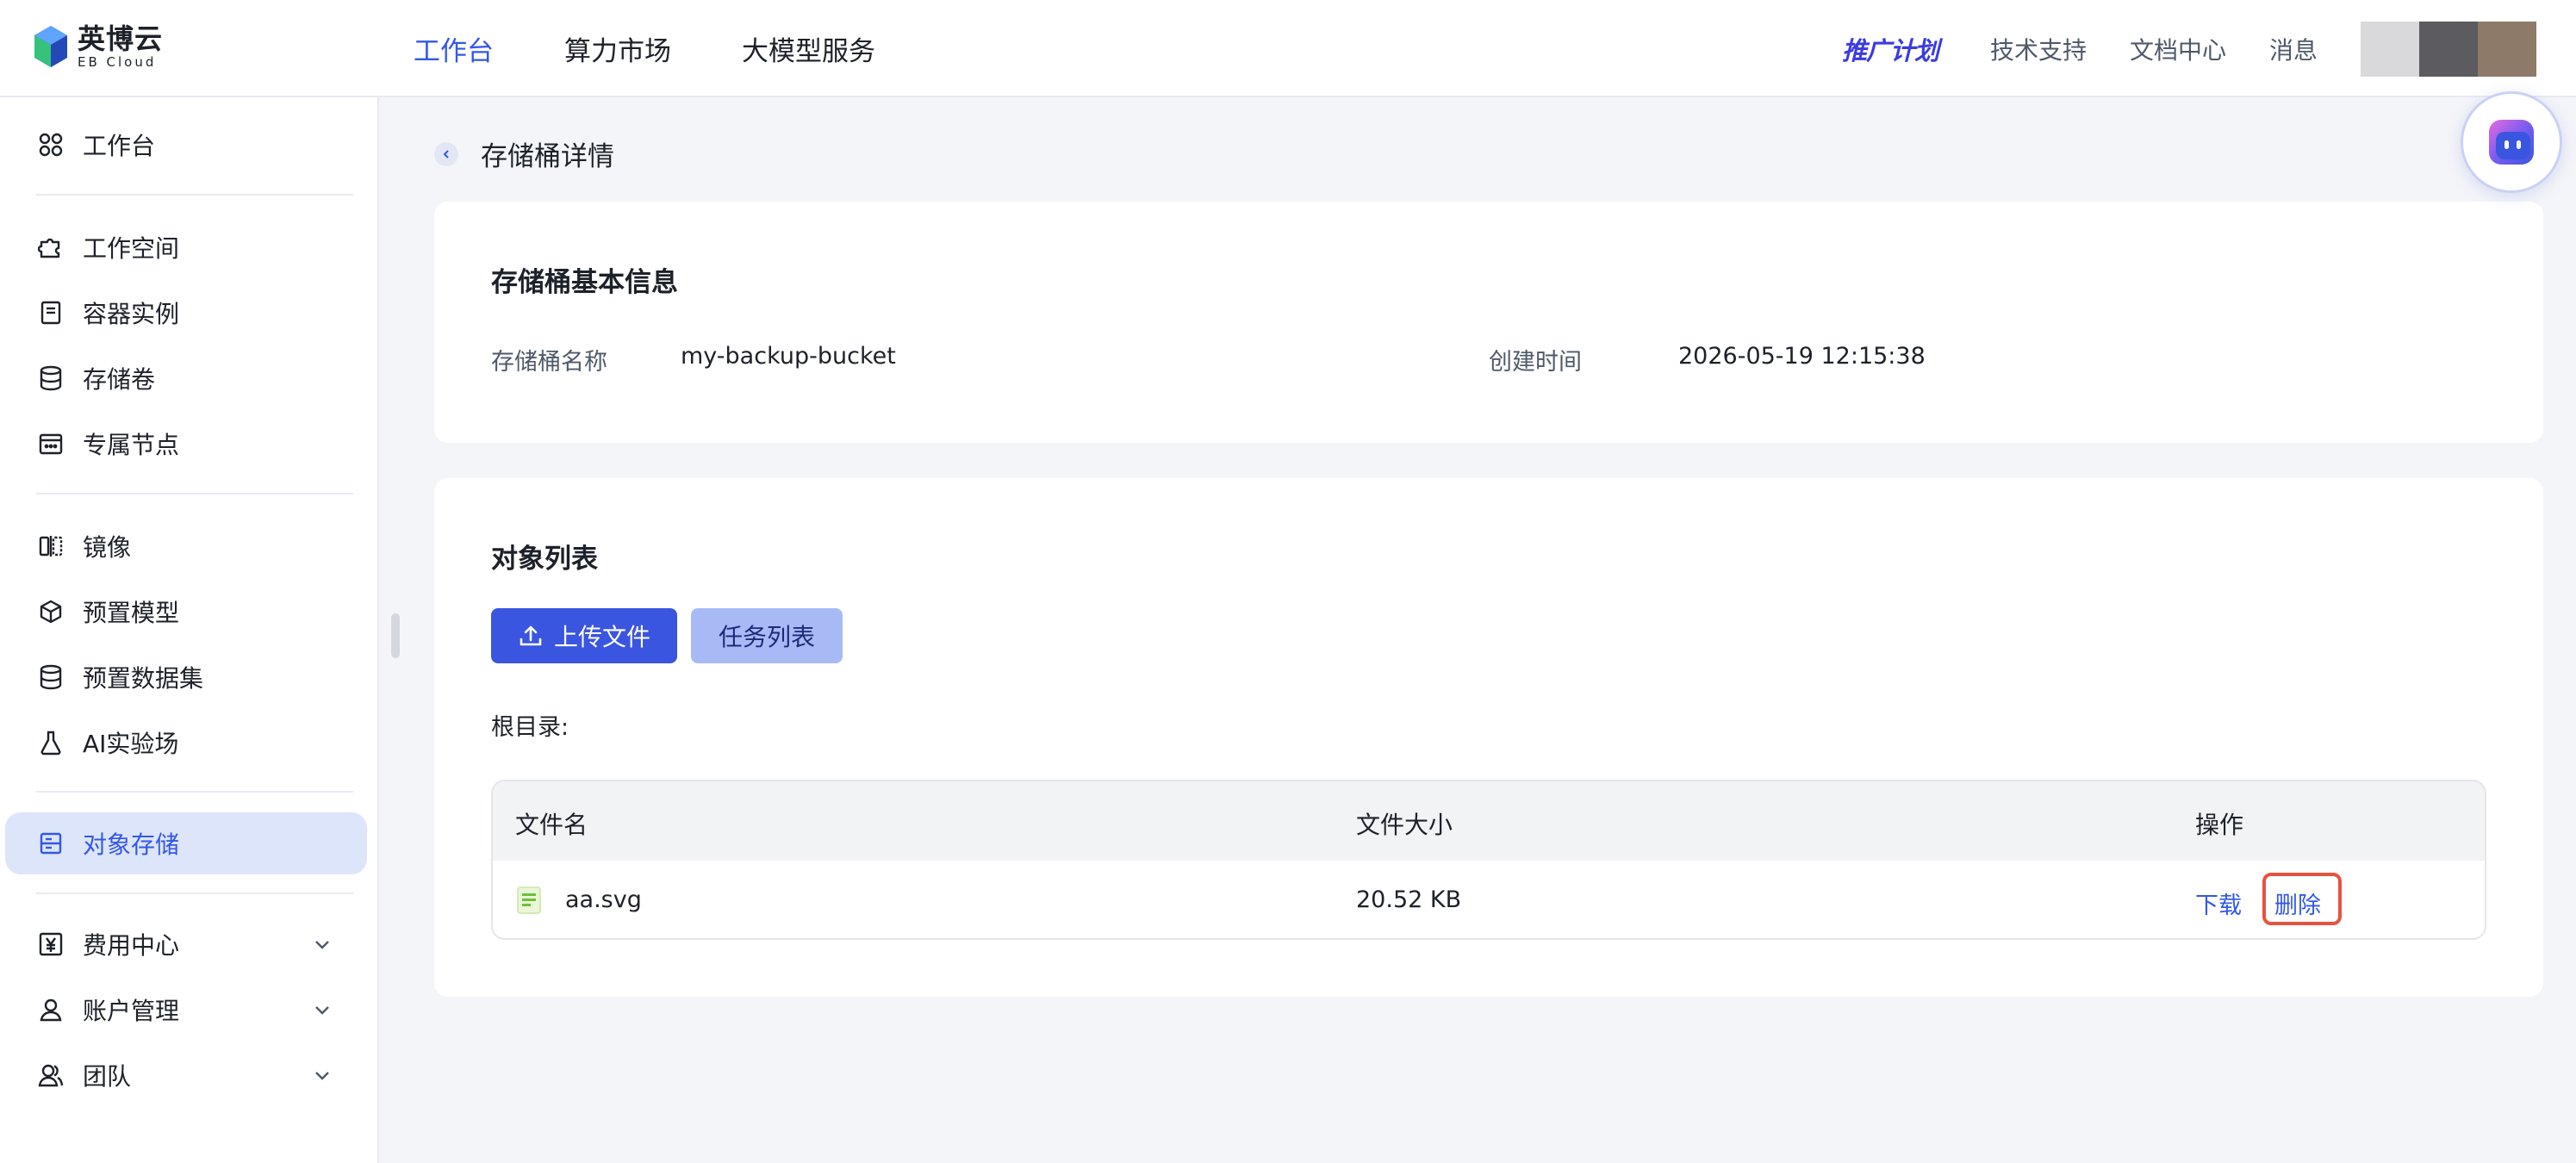 This screenshot has width=2576, height=1163. I want to click on logo-icon, so click(51, 46).